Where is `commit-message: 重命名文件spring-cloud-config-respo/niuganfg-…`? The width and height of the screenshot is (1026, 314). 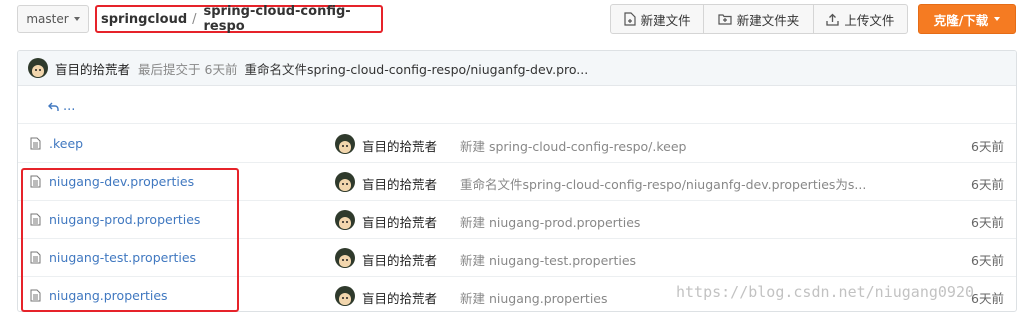
commit-message: 重命名文件spring-cloud-config-respo/niuganfg-… is located at coordinates (416, 68).